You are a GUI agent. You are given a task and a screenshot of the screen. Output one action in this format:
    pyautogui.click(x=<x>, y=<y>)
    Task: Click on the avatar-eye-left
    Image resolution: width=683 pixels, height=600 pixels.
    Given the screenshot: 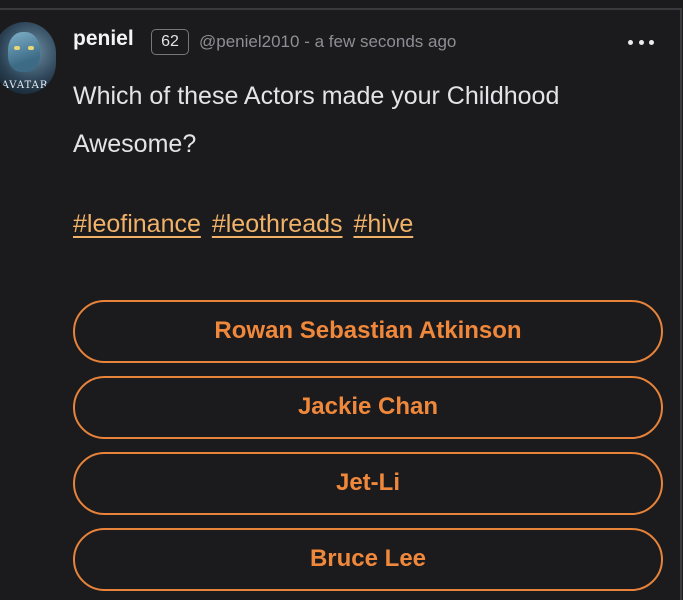 What is the action you would take?
    pyautogui.click(x=17, y=48)
    